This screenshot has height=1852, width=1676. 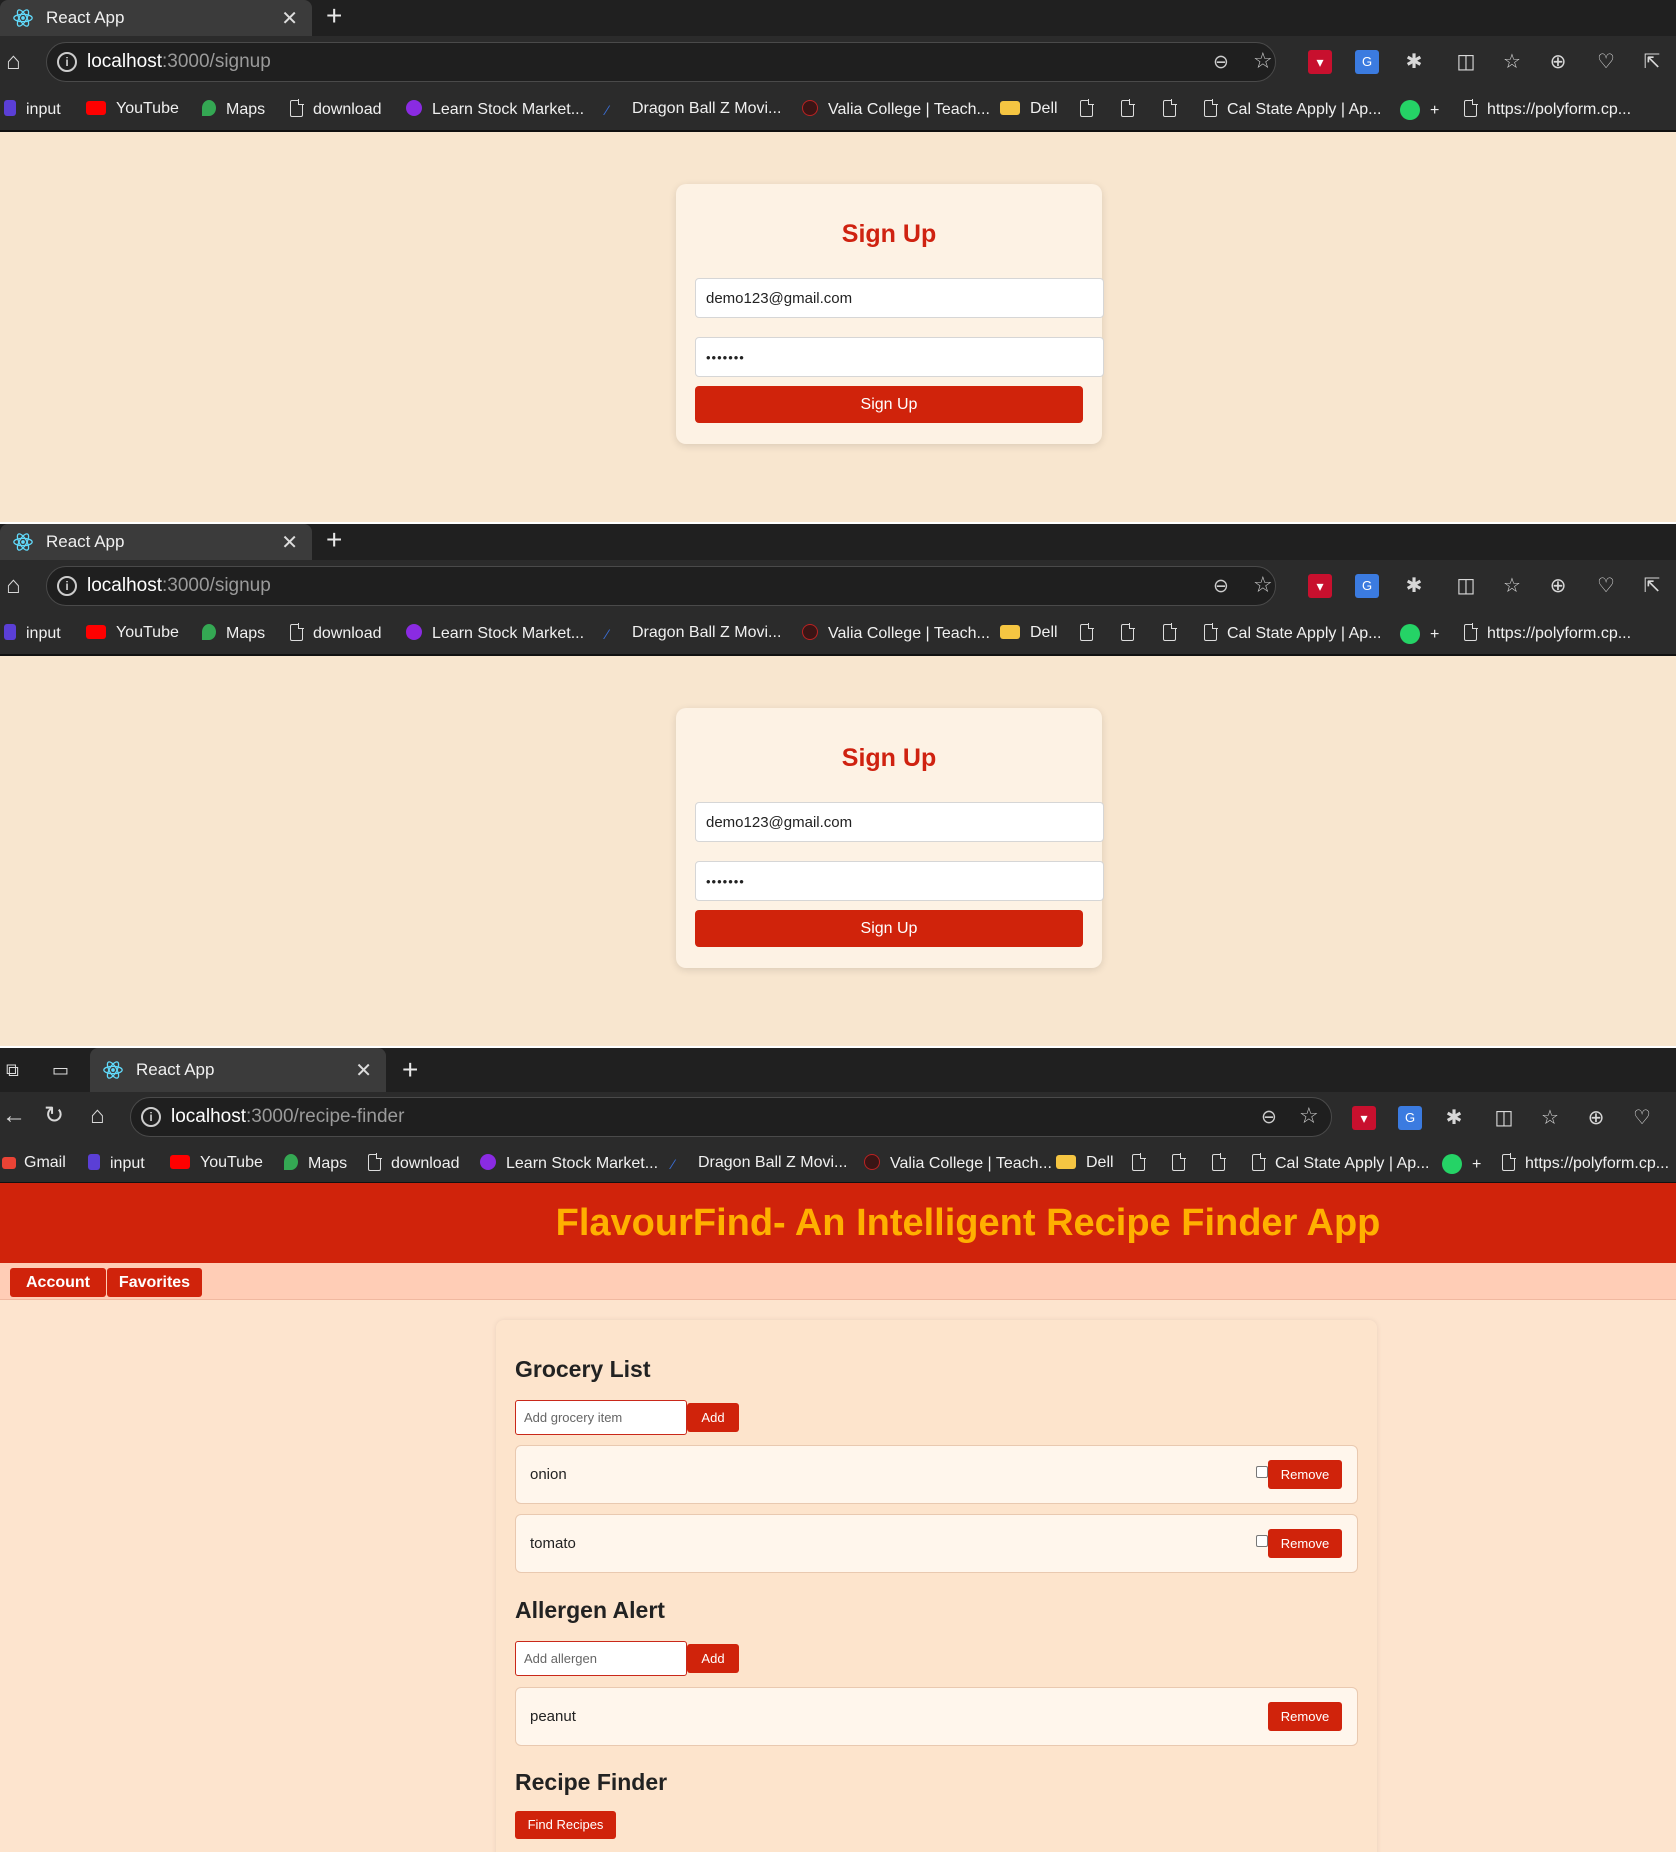 I want to click on address-bar: i localhost:3000/signup ⊖ ☆, so click(x=661, y=62).